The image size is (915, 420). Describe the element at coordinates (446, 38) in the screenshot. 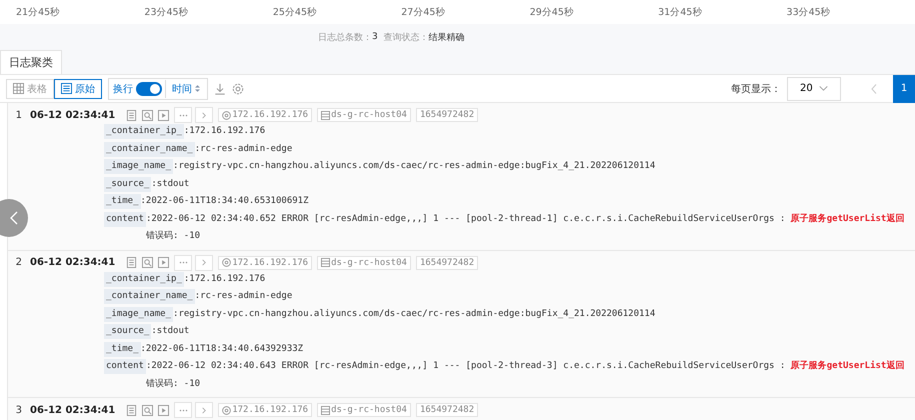

I see `query-status: 结果精确` at that location.